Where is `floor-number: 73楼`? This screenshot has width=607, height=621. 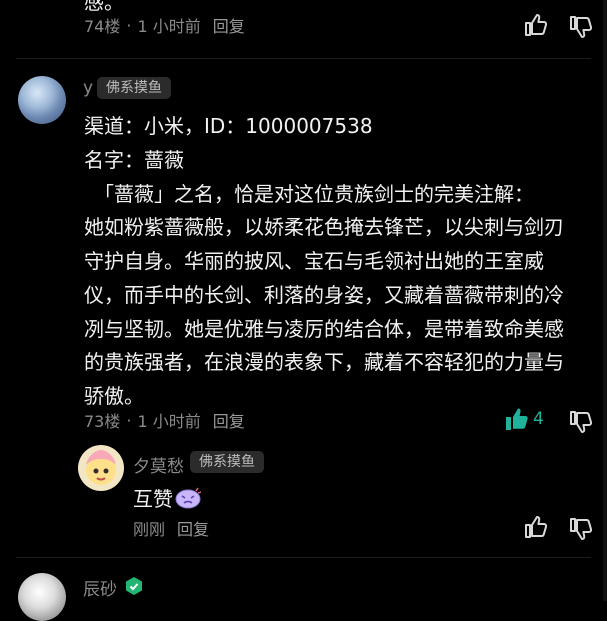 floor-number: 73楼 is located at coordinates (102, 421).